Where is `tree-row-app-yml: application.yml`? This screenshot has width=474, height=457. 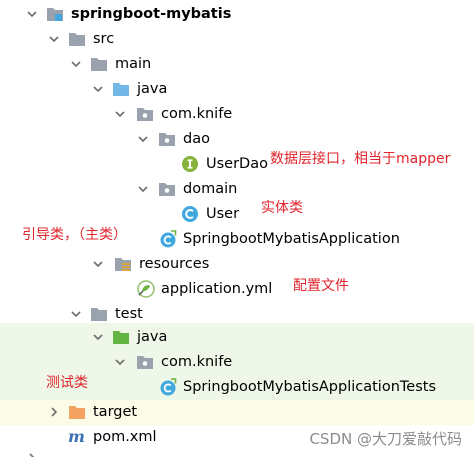
tree-row-app-yml: application.yml is located at coordinates (237, 289).